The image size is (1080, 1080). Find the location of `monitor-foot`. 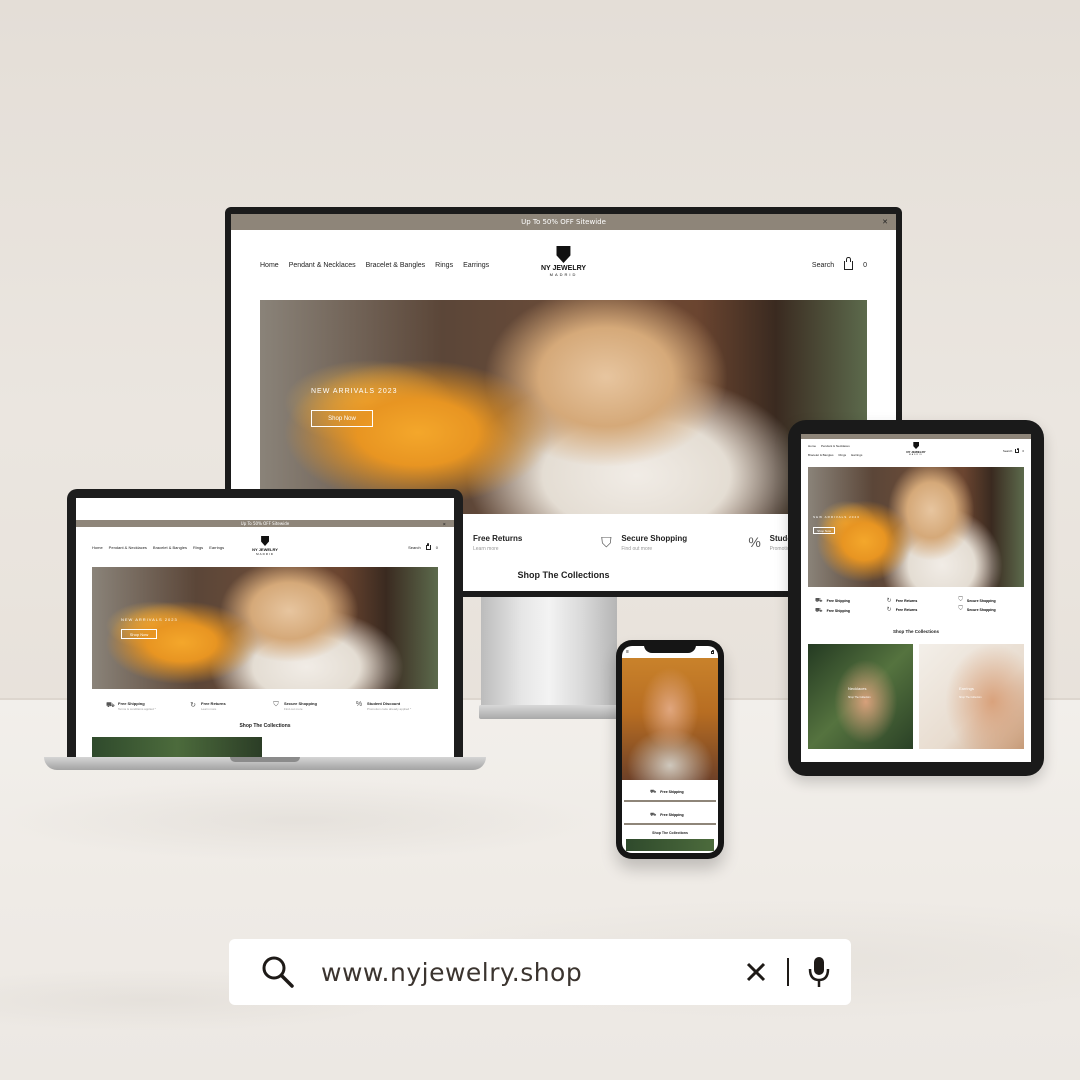

monitor-foot is located at coordinates (549, 712).